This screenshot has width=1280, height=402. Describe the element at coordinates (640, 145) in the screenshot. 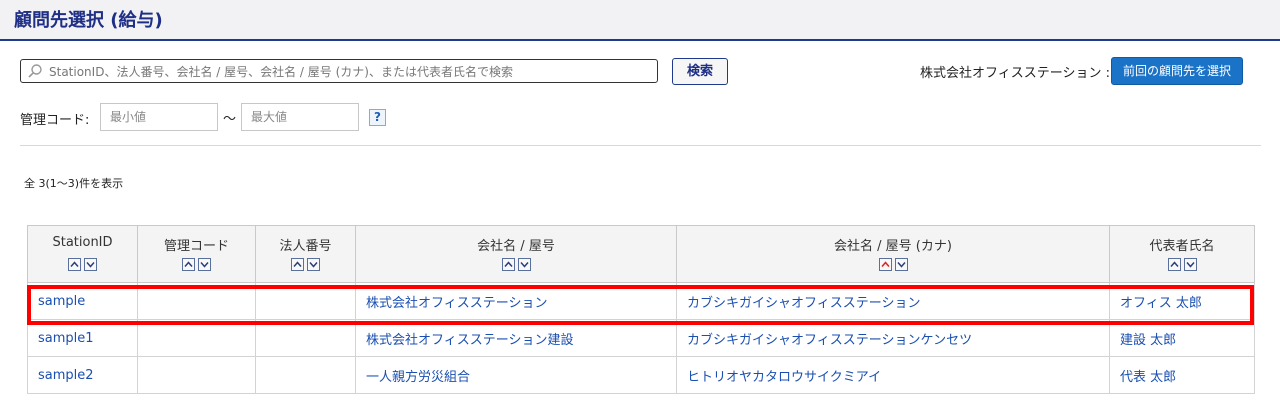

I see `divider` at that location.